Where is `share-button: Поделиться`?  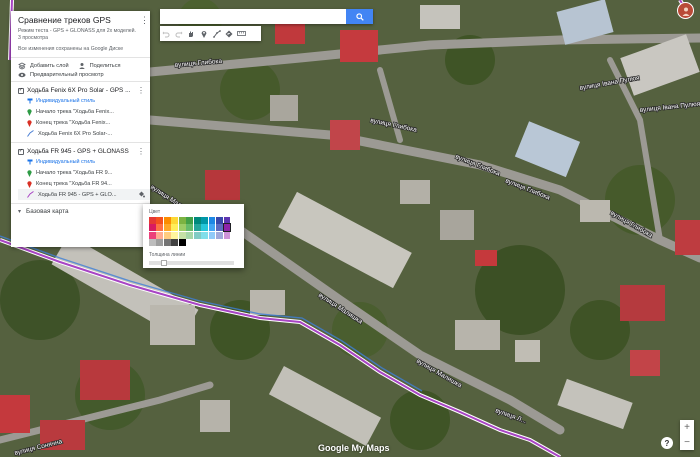
share-button: Поделиться is located at coordinates (105, 66).